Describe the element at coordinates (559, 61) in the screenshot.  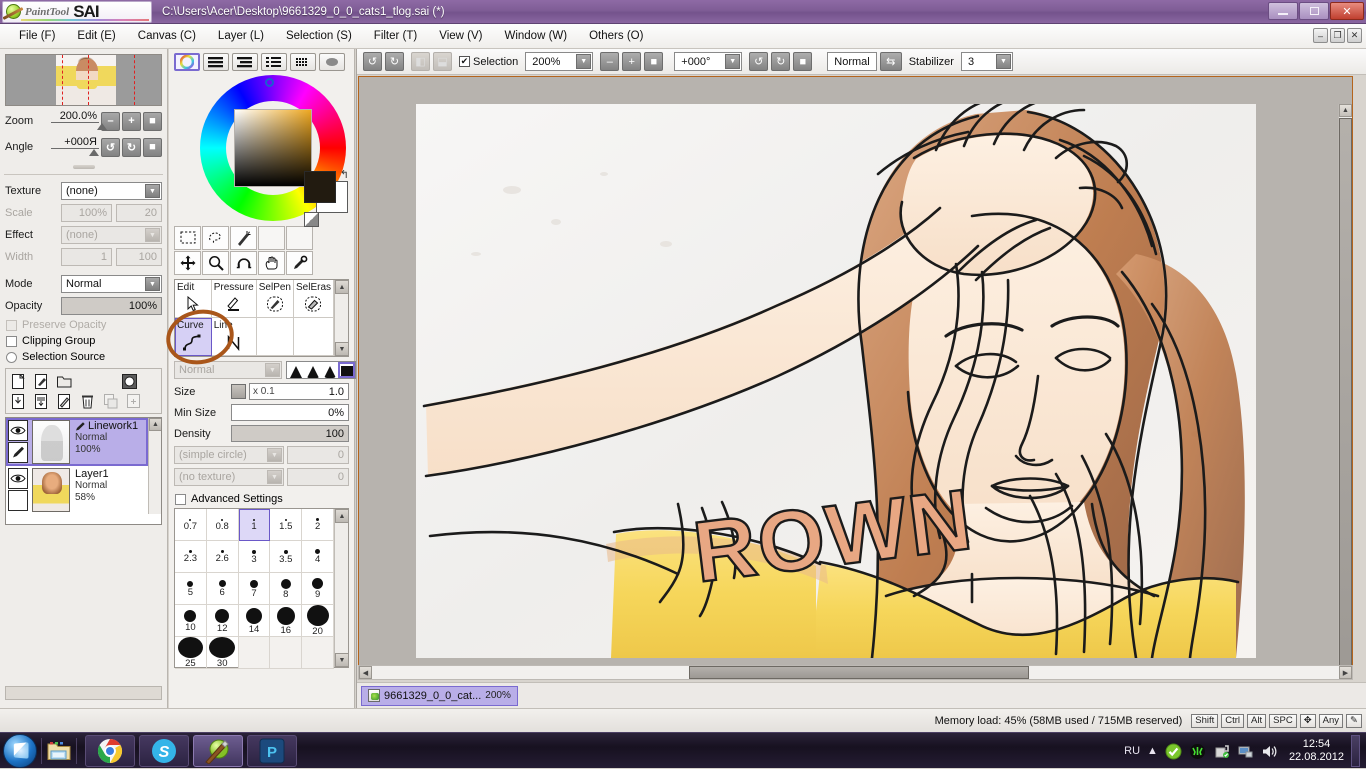
I see `canvas-zoom-select: 200% ▼` at that location.